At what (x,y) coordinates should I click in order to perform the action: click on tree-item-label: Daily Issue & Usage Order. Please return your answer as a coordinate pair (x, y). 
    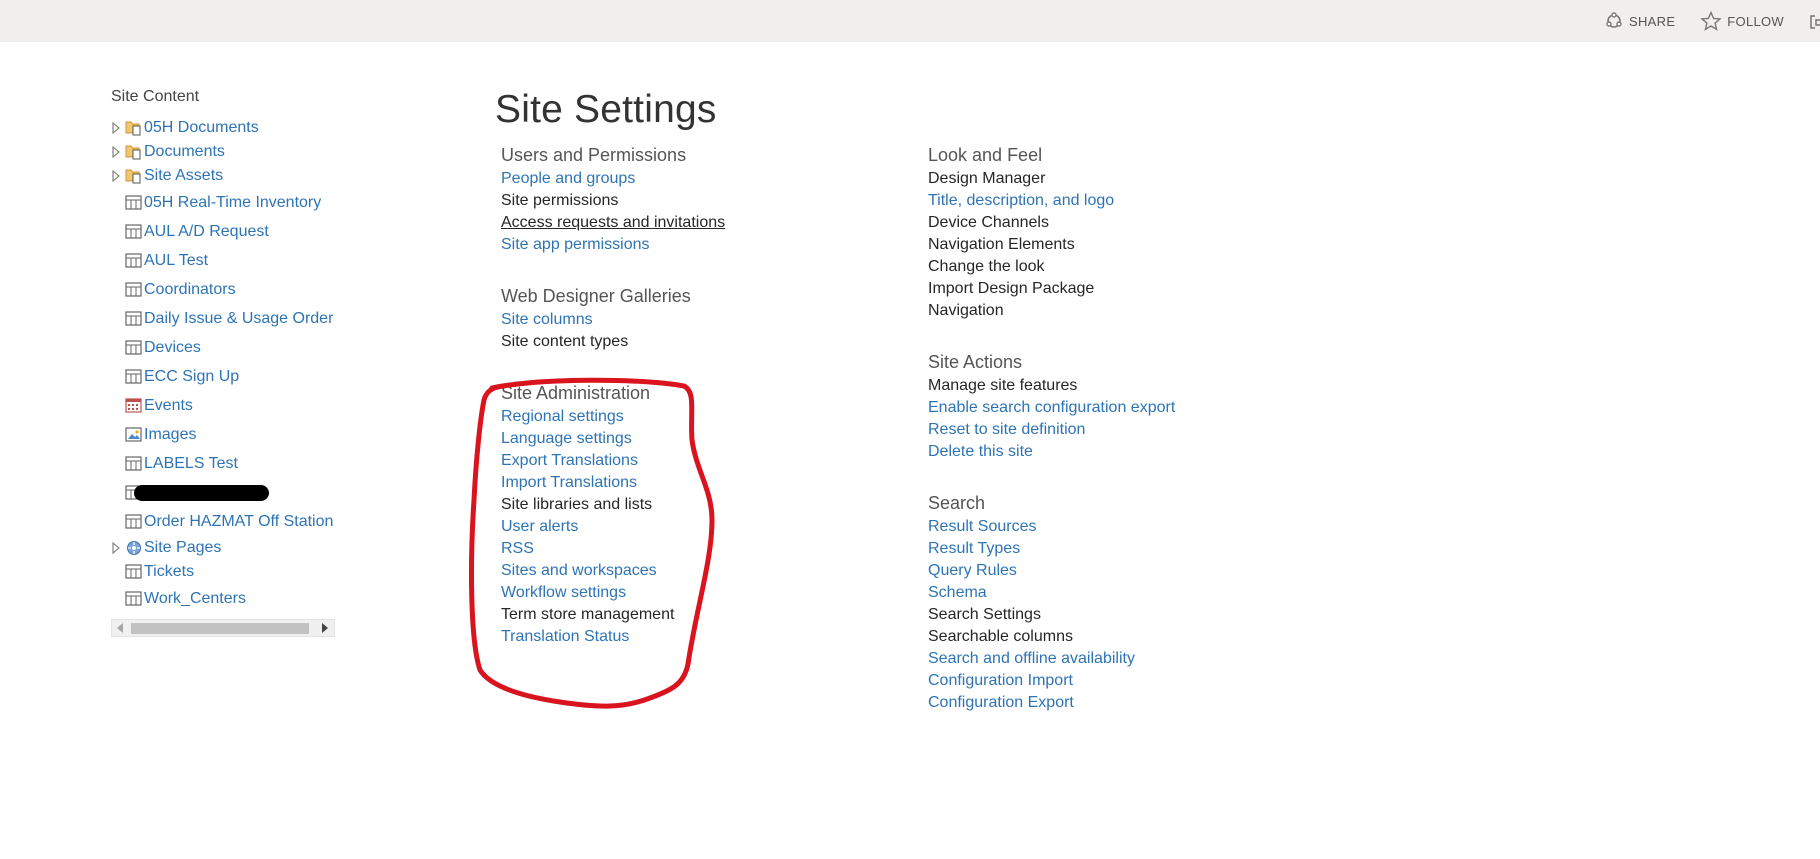
    Looking at the image, I should click on (238, 319).